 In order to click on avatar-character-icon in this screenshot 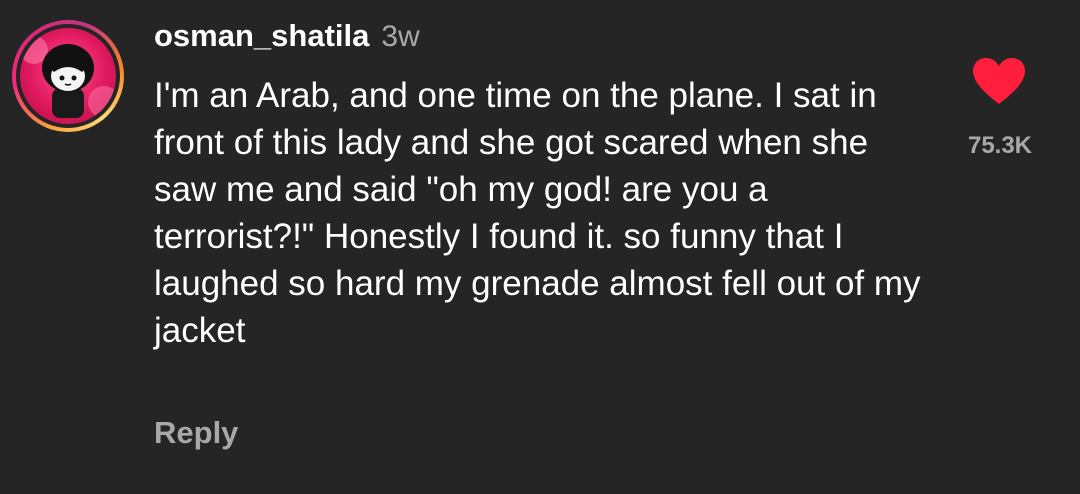, I will do `click(68, 77)`.